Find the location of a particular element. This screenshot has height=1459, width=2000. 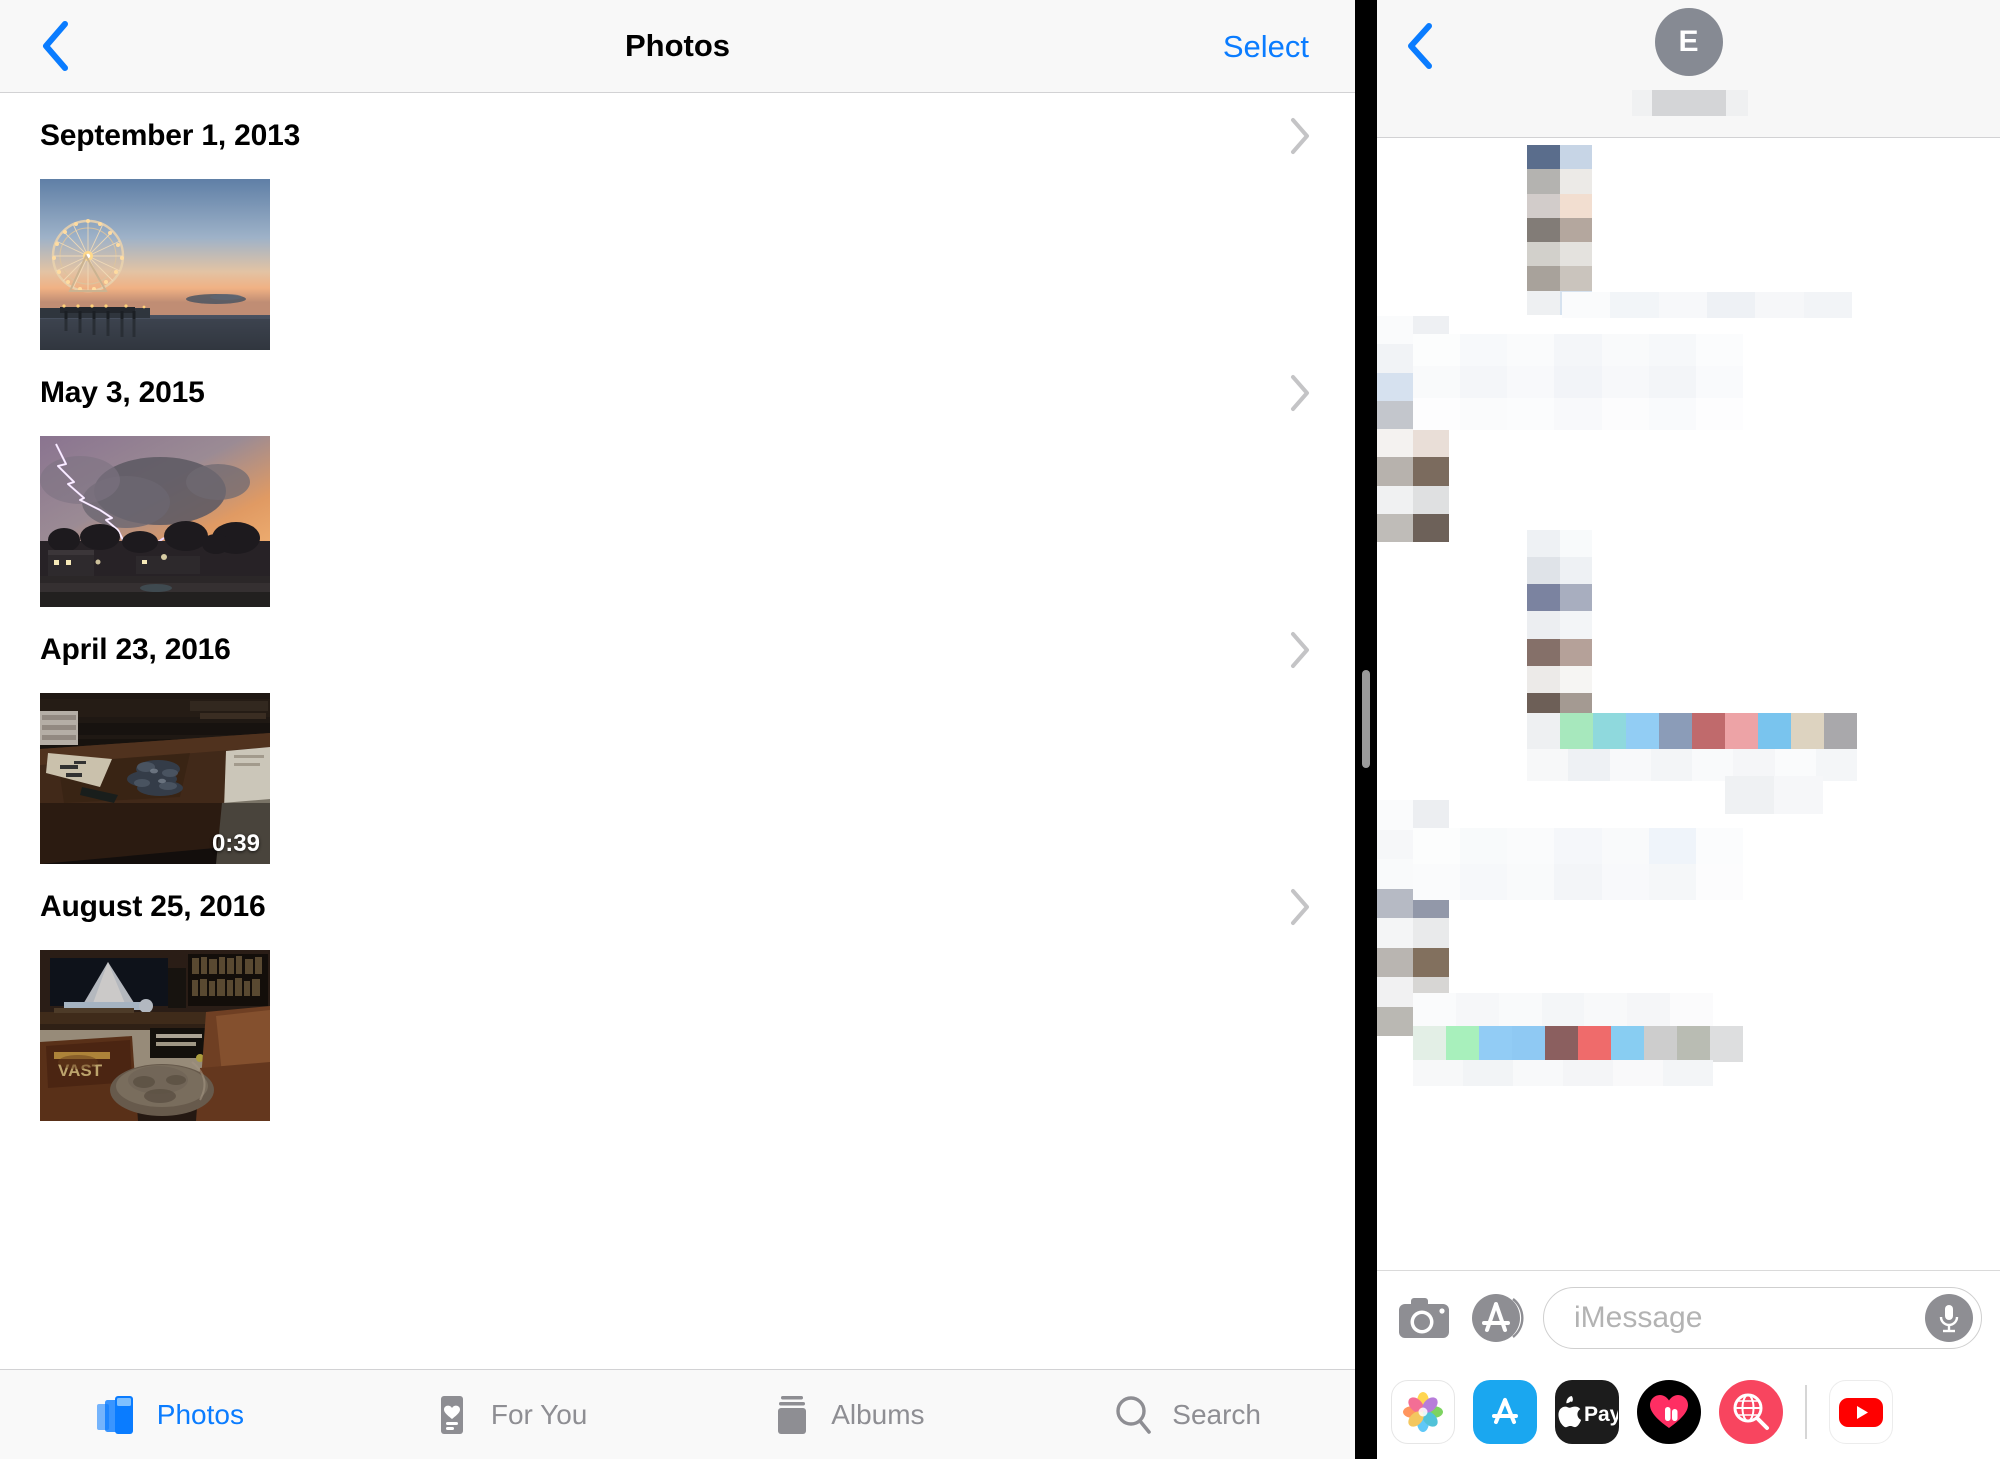

app-store-icon is located at coordinates (1498, 1318).